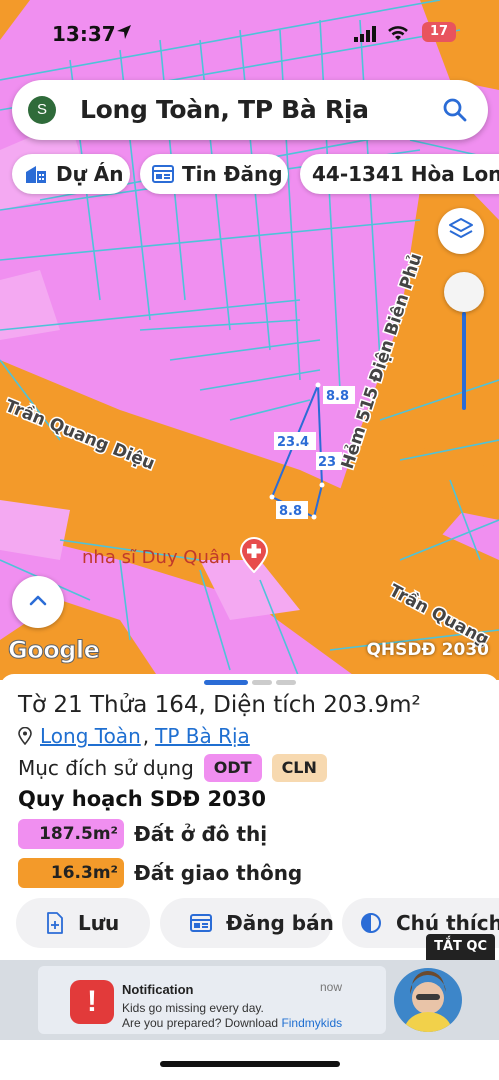 The width and height of the screenshot is (499, 1080). What do you see at coordinates (158, 989) in the screenshot?
I see `ad-title: Notification` at bounding box center [158, 989].